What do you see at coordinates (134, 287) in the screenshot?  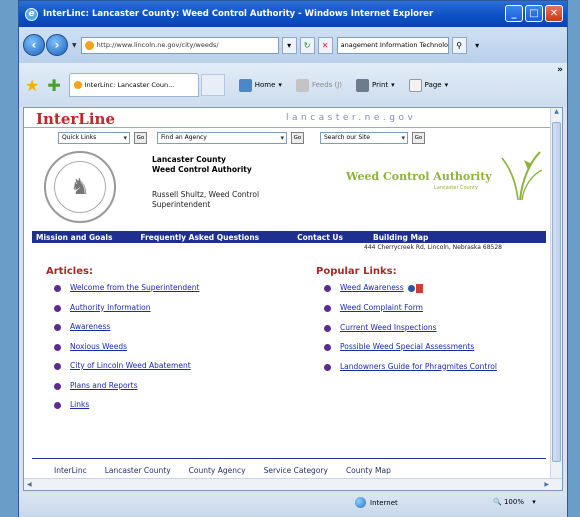 I see `article-link: Welcome from the Superintendent` at bounding box center [134, 287].